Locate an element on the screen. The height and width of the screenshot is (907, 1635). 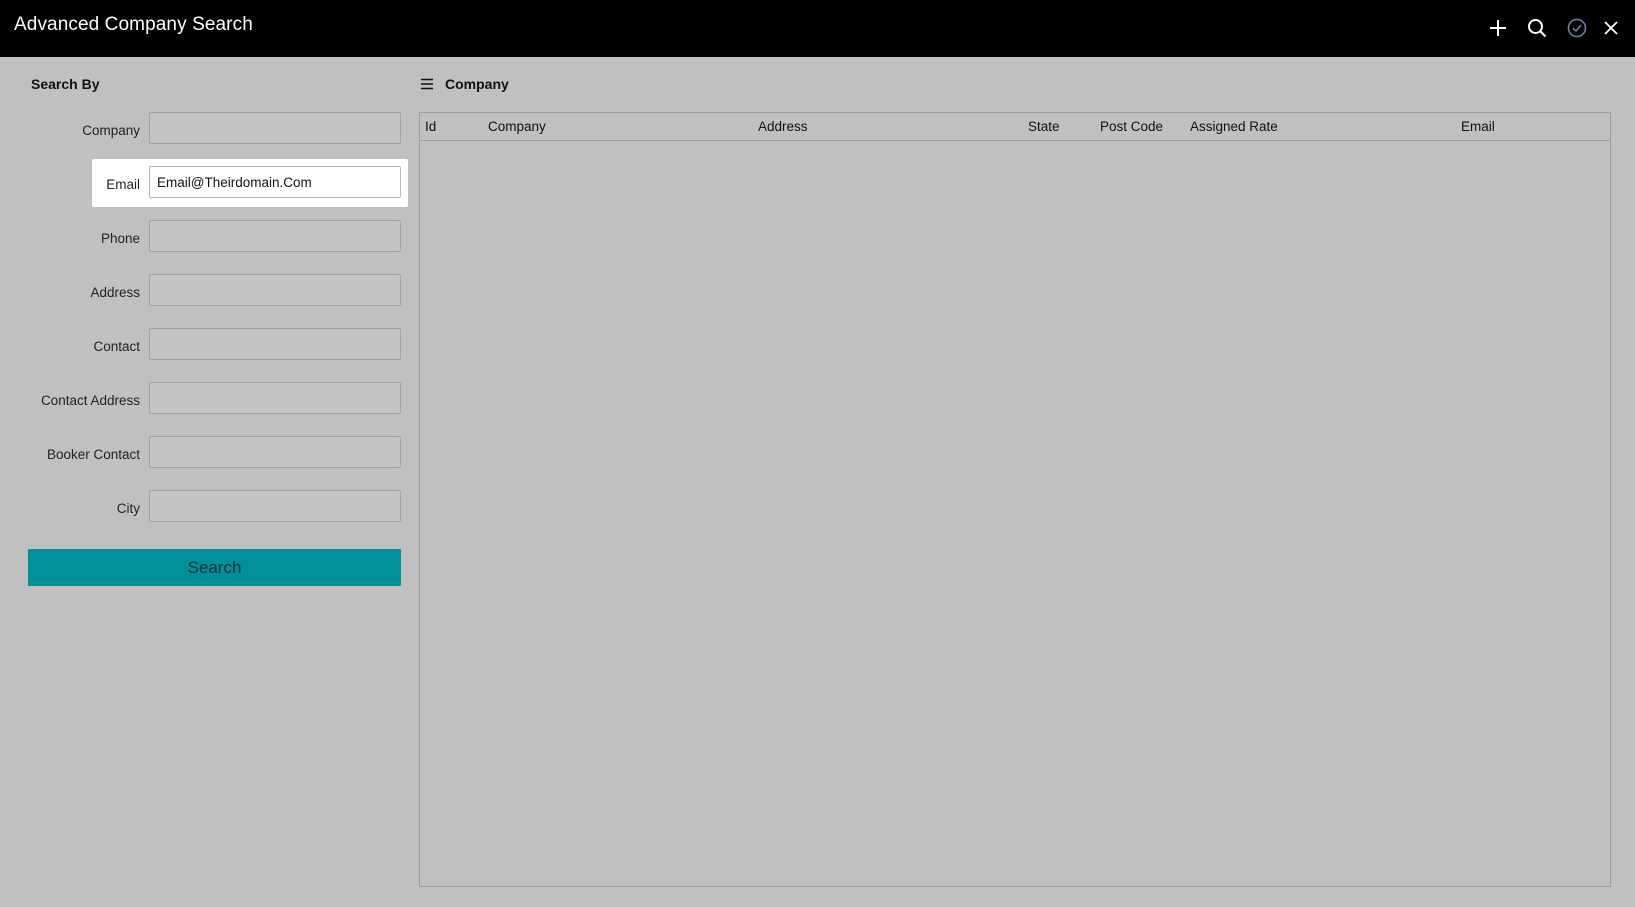
column-header-id: Id is located at coordinates (430, 126).